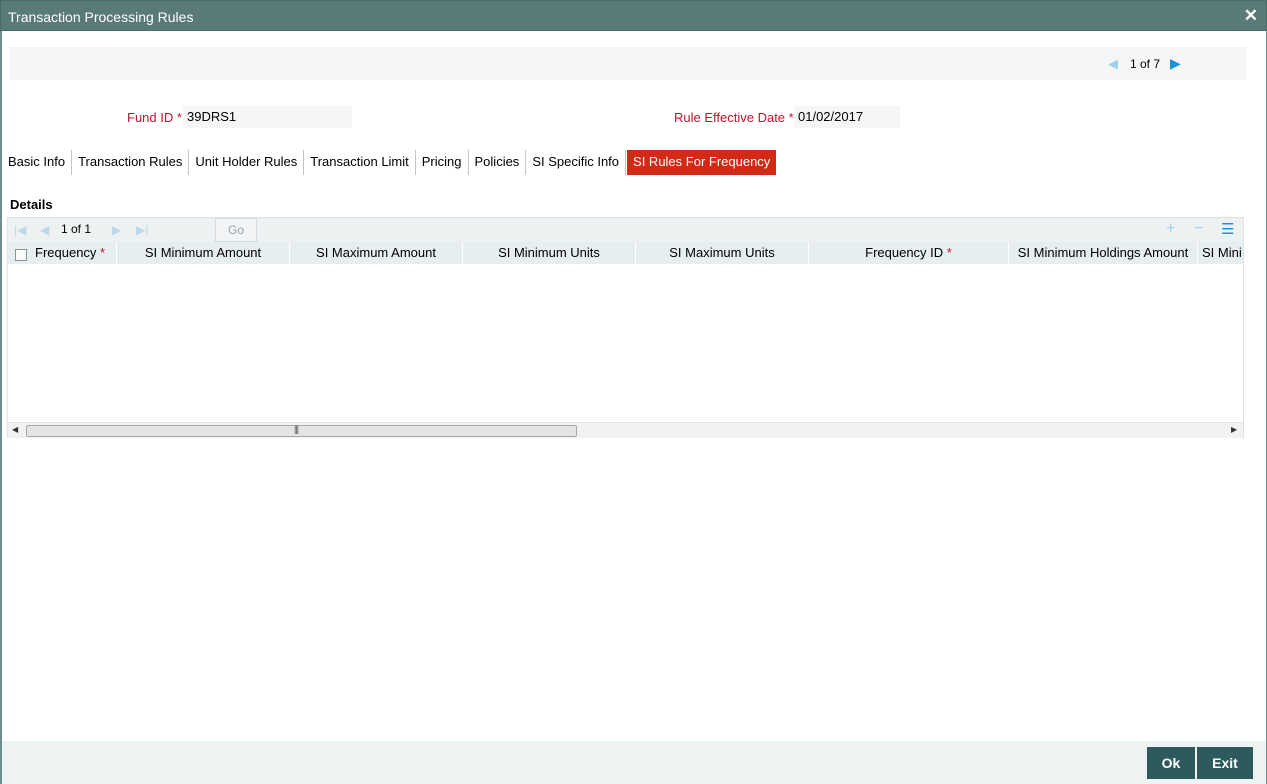 The width and height of the screenshot is (1267, 784). Describe the element at coordinates (549, 253) in the screenshot. I see `column-header-si-minimum-units: SI Minimum Units` at that location.